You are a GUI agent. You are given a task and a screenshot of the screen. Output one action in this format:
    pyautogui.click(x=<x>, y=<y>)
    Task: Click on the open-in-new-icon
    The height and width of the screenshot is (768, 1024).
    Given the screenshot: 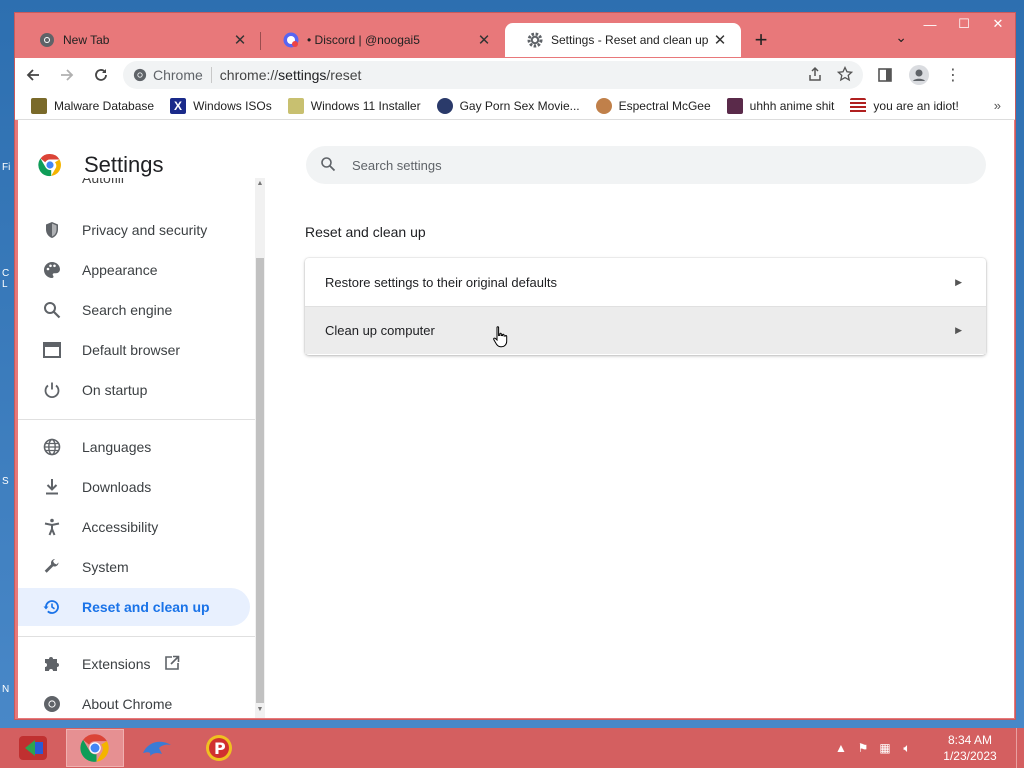 What is the action you would take?
    pyautogui.click(x=172, y=664)
    